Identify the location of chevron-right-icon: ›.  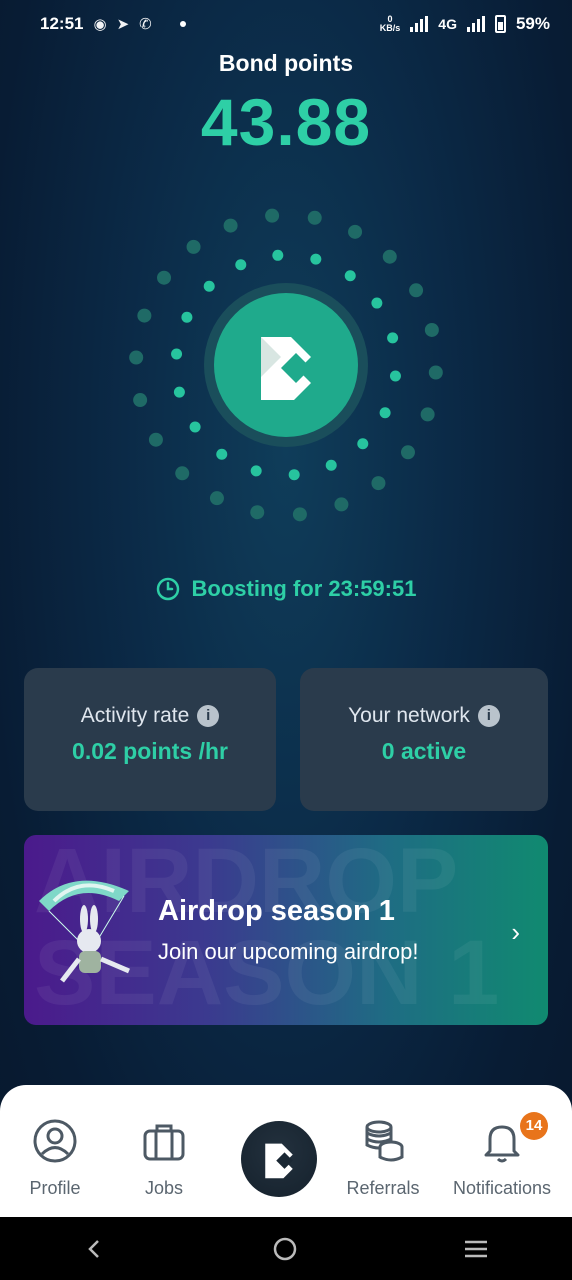
(515, 932).